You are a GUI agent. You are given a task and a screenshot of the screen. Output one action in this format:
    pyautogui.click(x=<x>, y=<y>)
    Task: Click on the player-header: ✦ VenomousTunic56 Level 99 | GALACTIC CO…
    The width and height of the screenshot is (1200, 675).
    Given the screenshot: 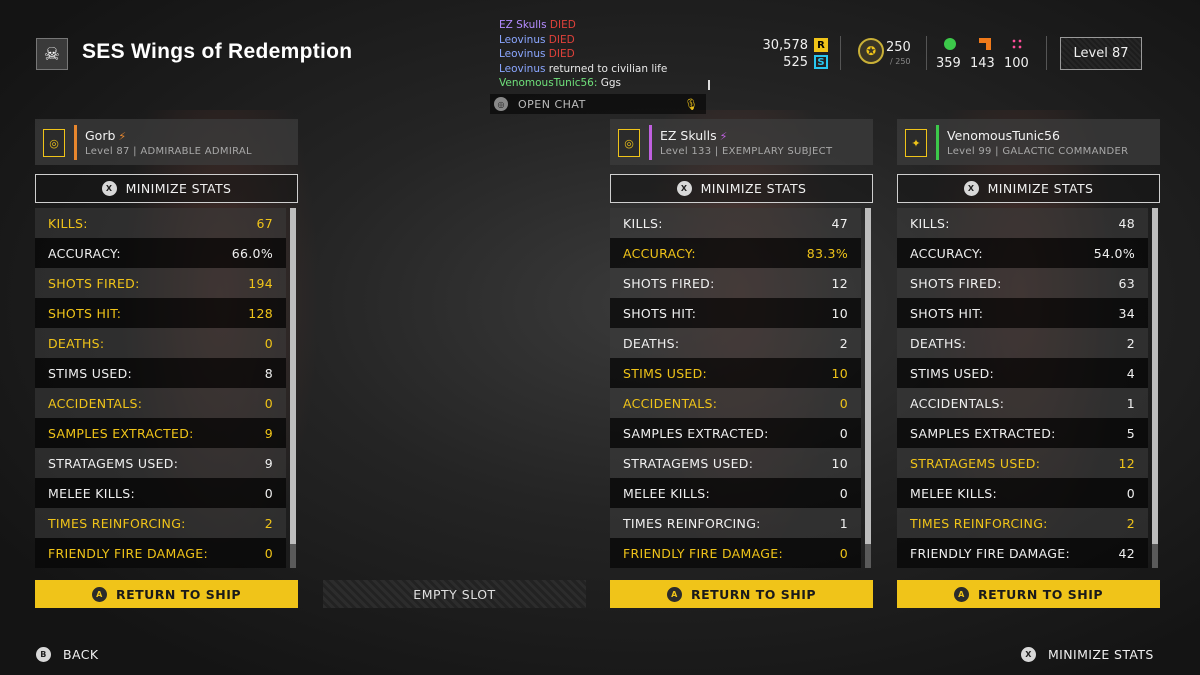 What is the action you would take?
    pyautogui.click(x=1028, y=142)
    